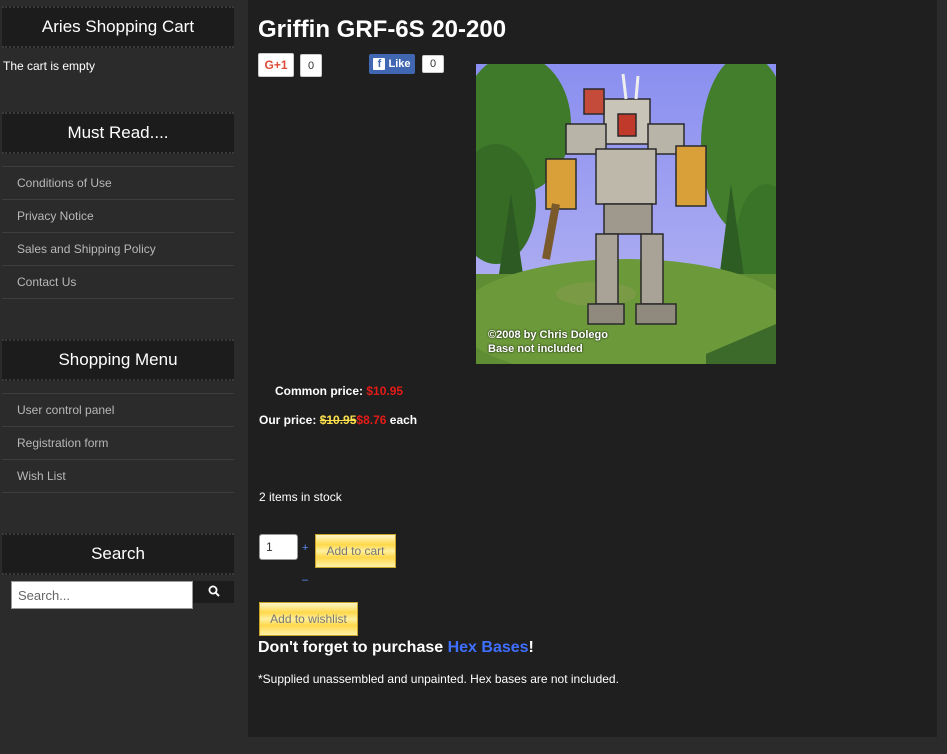  Describe the element at coordinates (399, 64) in the screenshot. I see `facebook-like-label: Like` at that location.